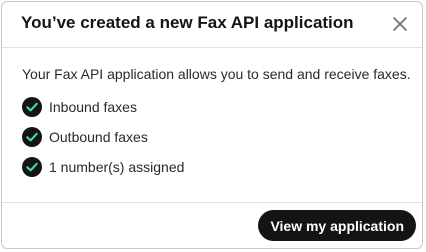 This screenshot has width=426, height=252. Describe the element at coordinates (117, 167) in the screenshot. I see `feature-label: 1 number(s) assigned` at that location.